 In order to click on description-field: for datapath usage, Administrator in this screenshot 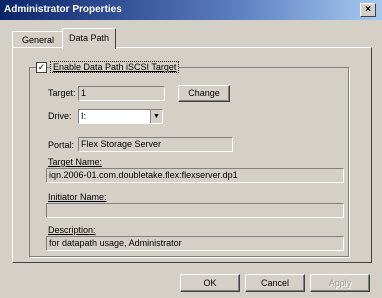, I will do `click(195, 243)`.